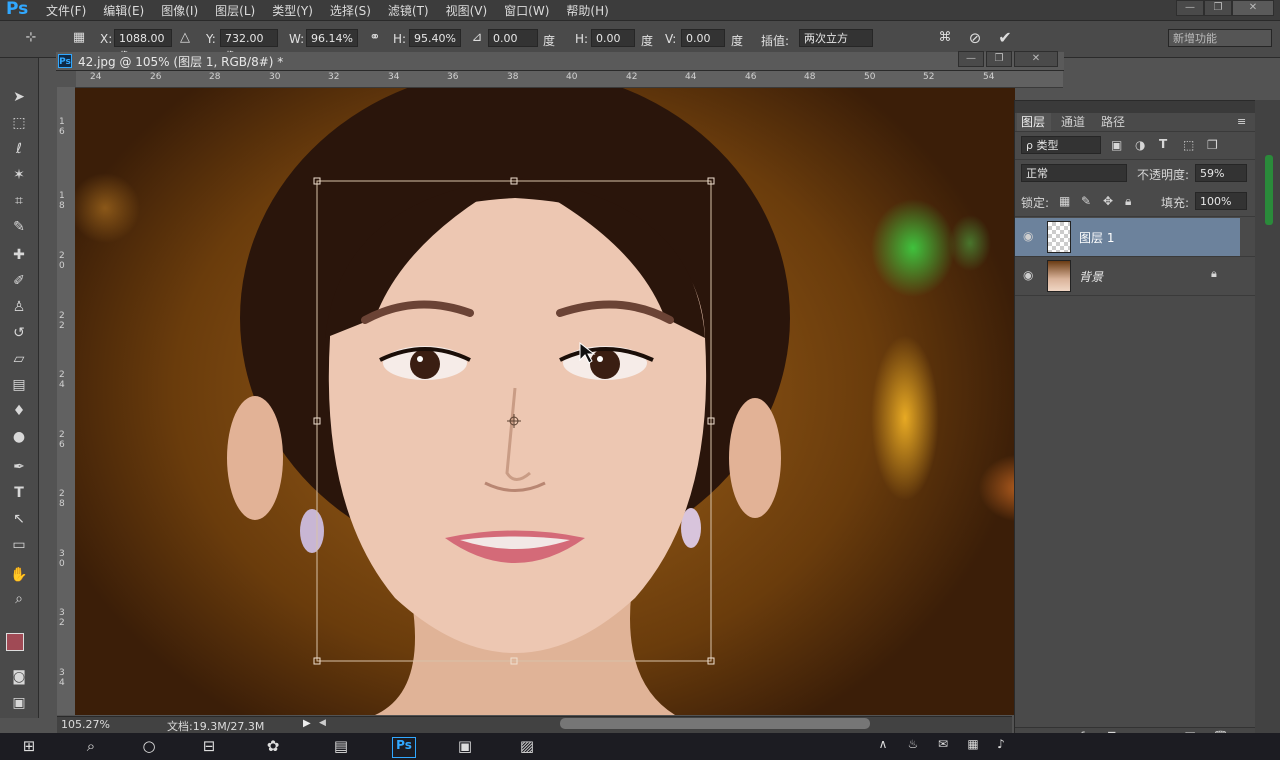 The width and height of the screenshot is (1280, 760). Describe the element at coordinates (703, 38) in the screenshot. I see `vskew-input: 0.00` at that location.